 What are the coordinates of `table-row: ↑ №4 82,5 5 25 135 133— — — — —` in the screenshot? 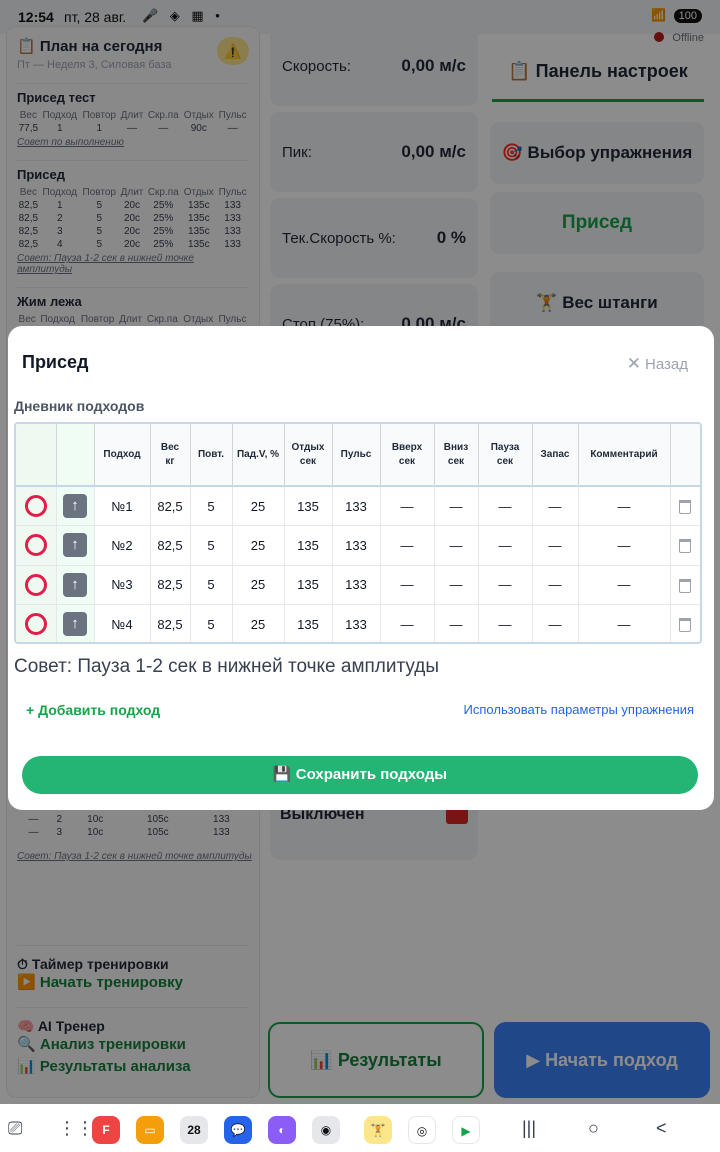 It's located at (358, 623).